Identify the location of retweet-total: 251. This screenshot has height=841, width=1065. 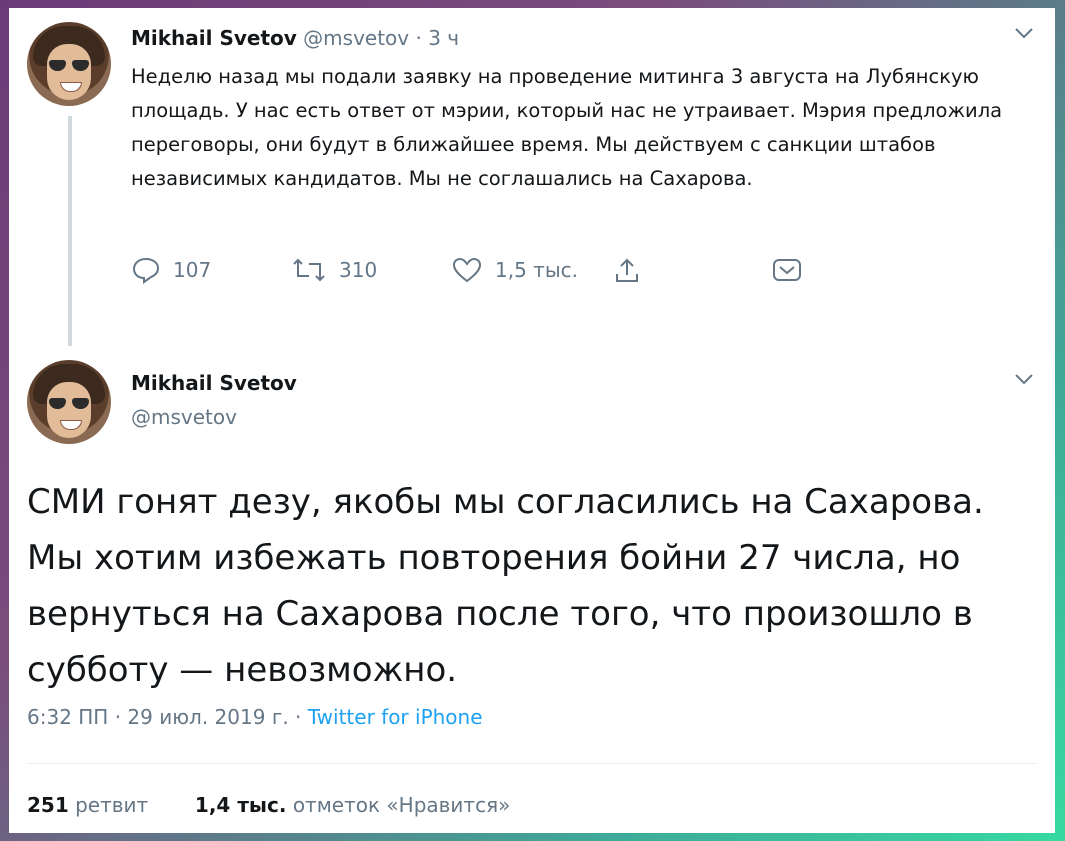
(48, 805).